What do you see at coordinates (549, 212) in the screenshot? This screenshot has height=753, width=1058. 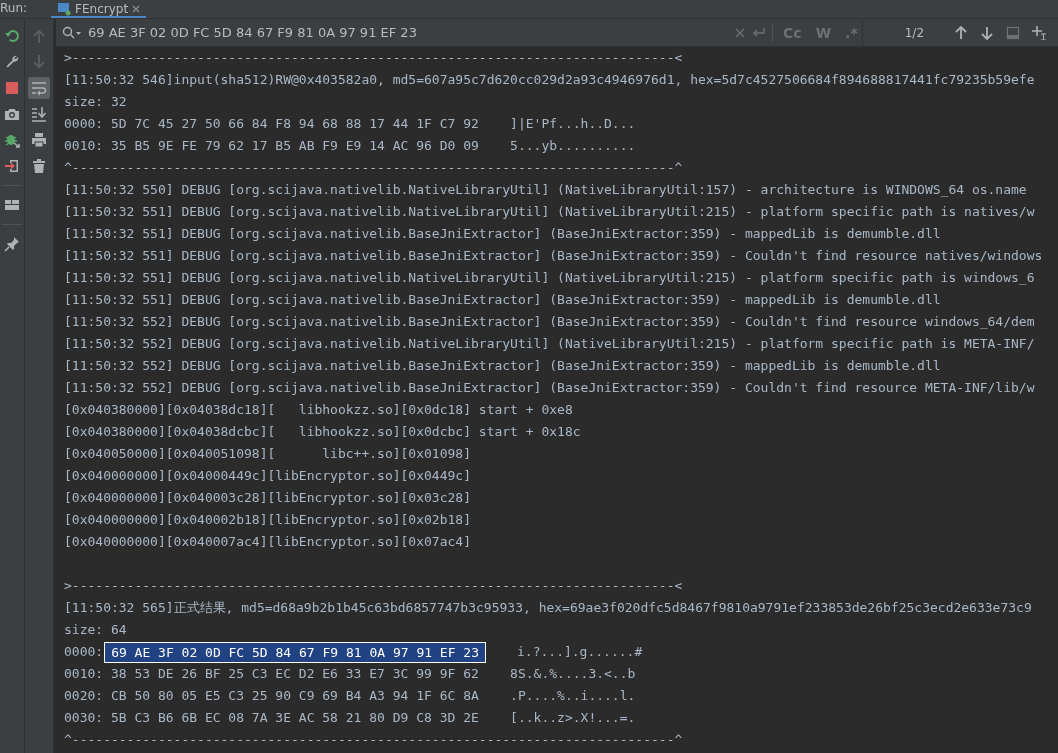 I see `console-line: [11:50:32 551] DEBUG [org.scijava.nativelib.NativeLibraryUtil] (NativeLibraryUtil:215) - platform specific path is natives/w` at bounding box center [549, 212].